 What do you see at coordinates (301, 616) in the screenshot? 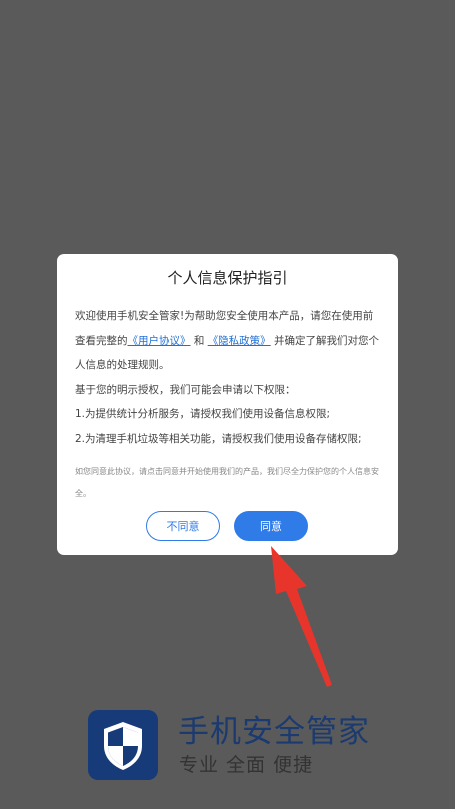
I see `arrow-shape` at bounding box center [301, 616].